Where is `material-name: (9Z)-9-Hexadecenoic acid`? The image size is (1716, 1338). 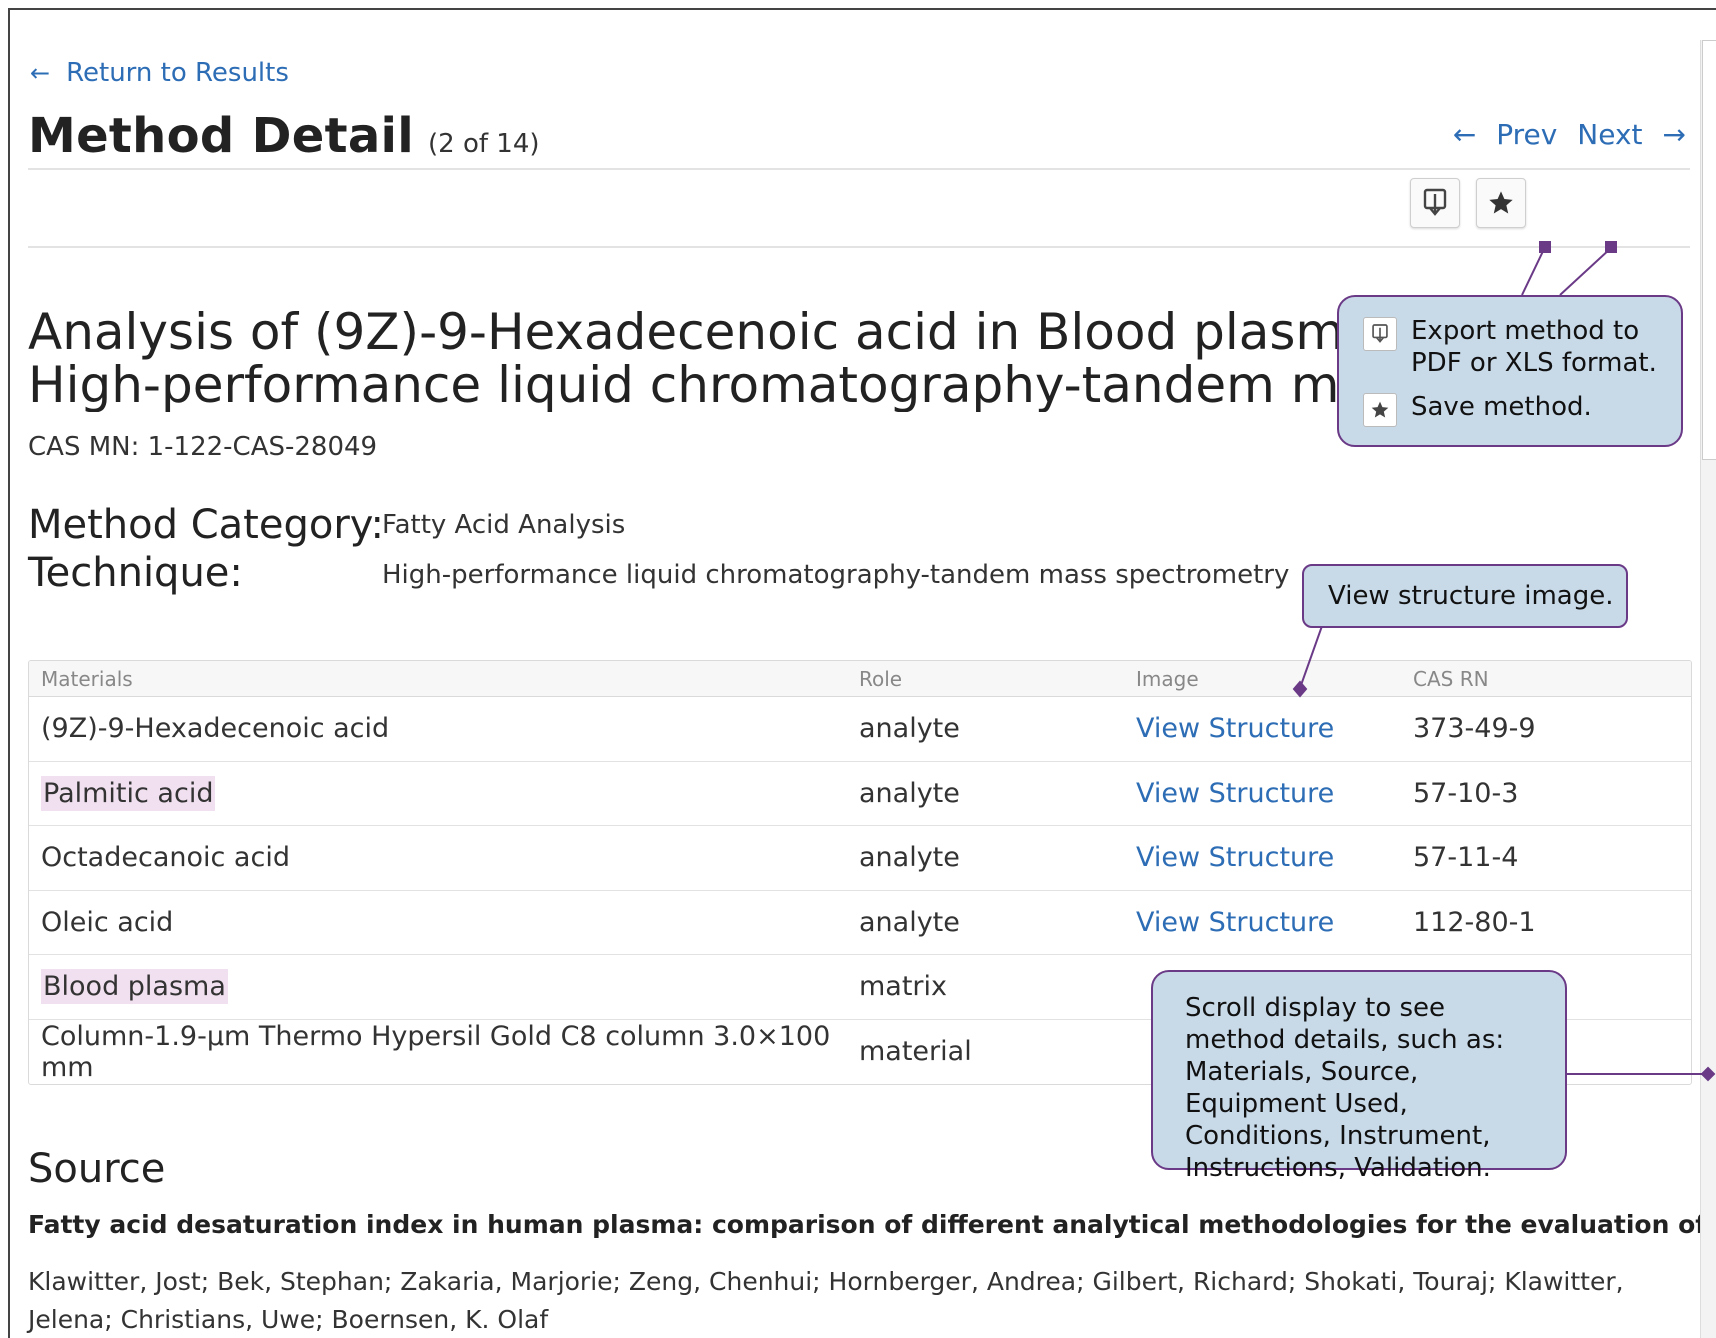
material-name: (9Z)-9-Hexadecenoic acid is located at coordinates (215, 729).